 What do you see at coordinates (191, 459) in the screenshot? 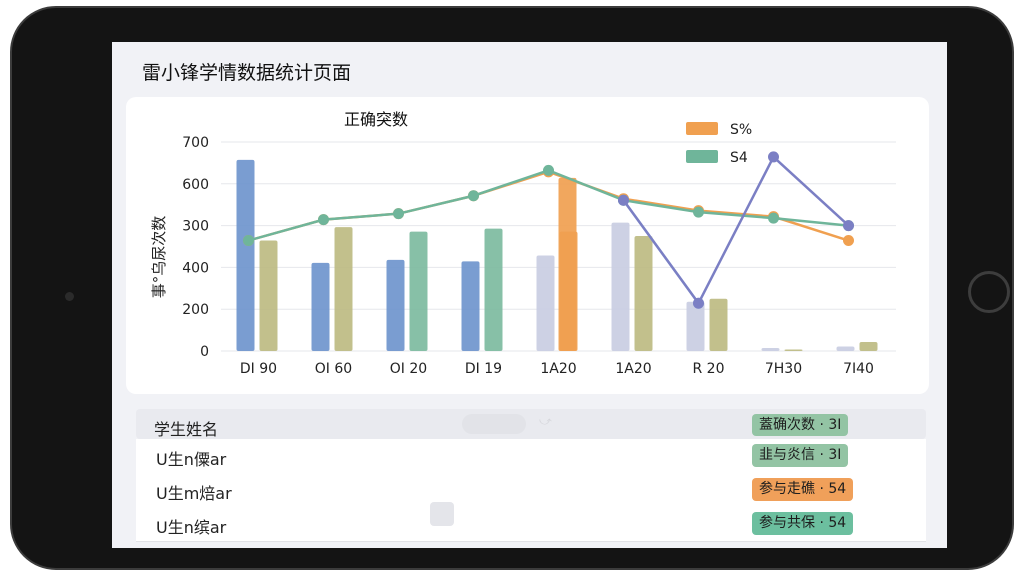
I see `student-name: U生n僳ar` at bounding box center [191, 459].